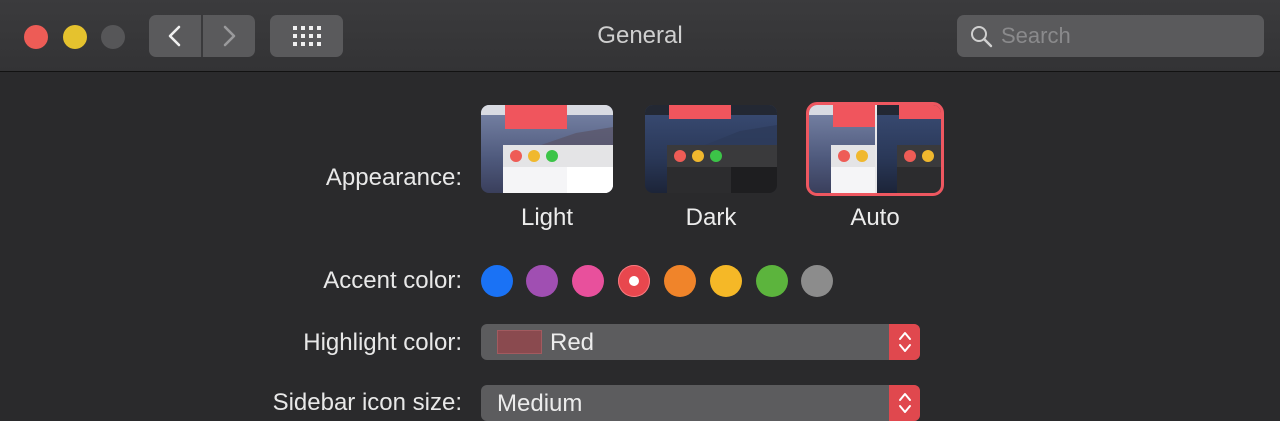 The image size is (1280, 421). I want to click on appearance-dark-label: Dark, so click(711, 218).